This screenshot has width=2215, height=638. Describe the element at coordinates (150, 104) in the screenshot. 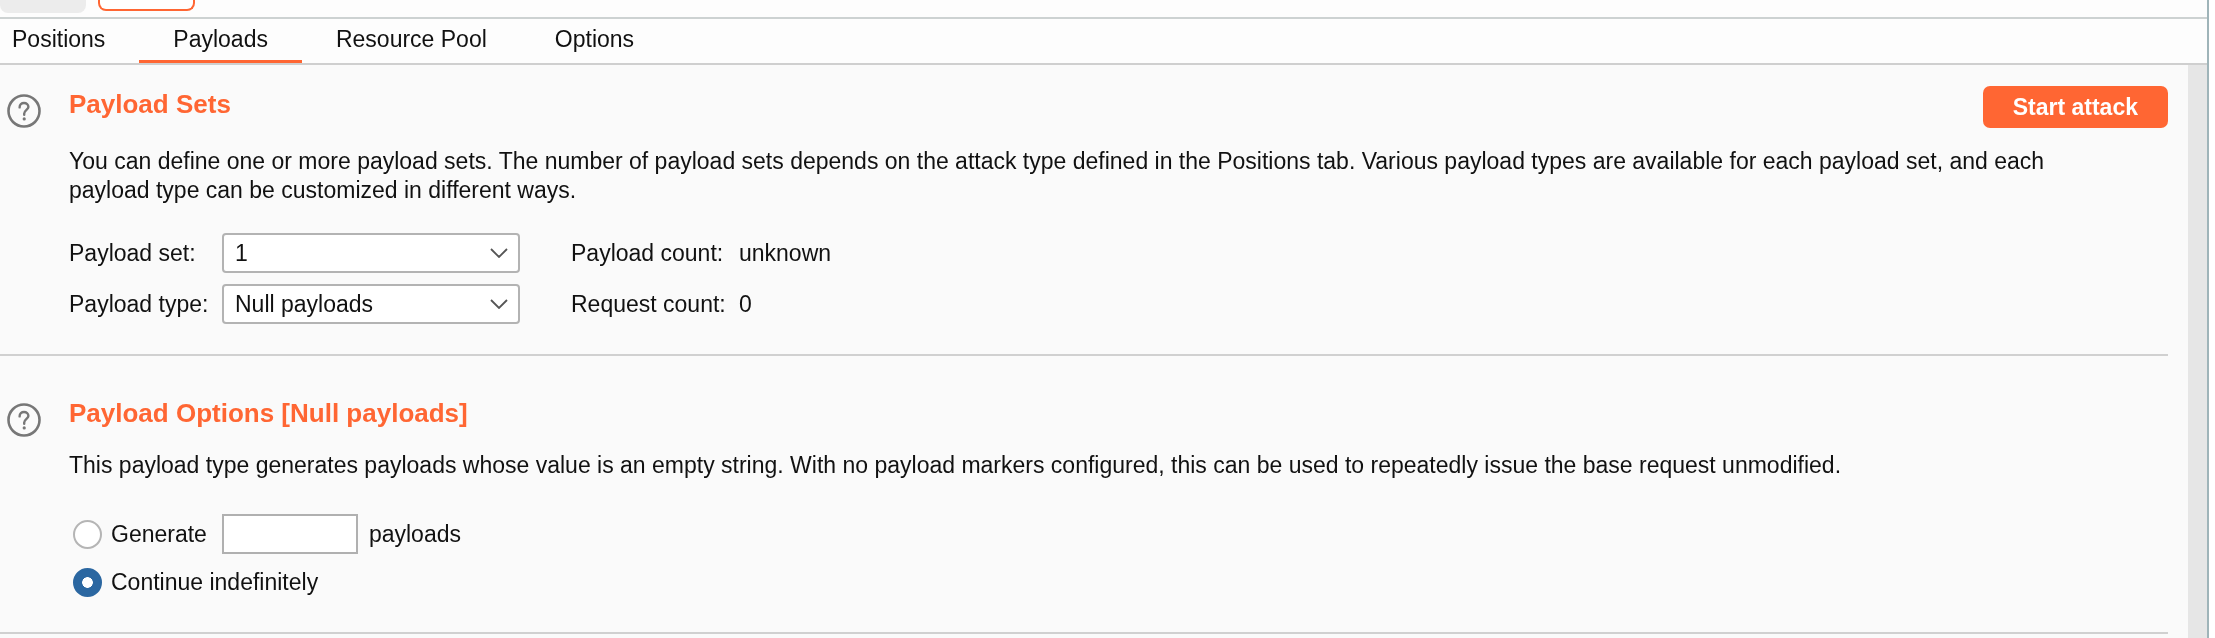

I see `section-title: Payload Sets` at that location.